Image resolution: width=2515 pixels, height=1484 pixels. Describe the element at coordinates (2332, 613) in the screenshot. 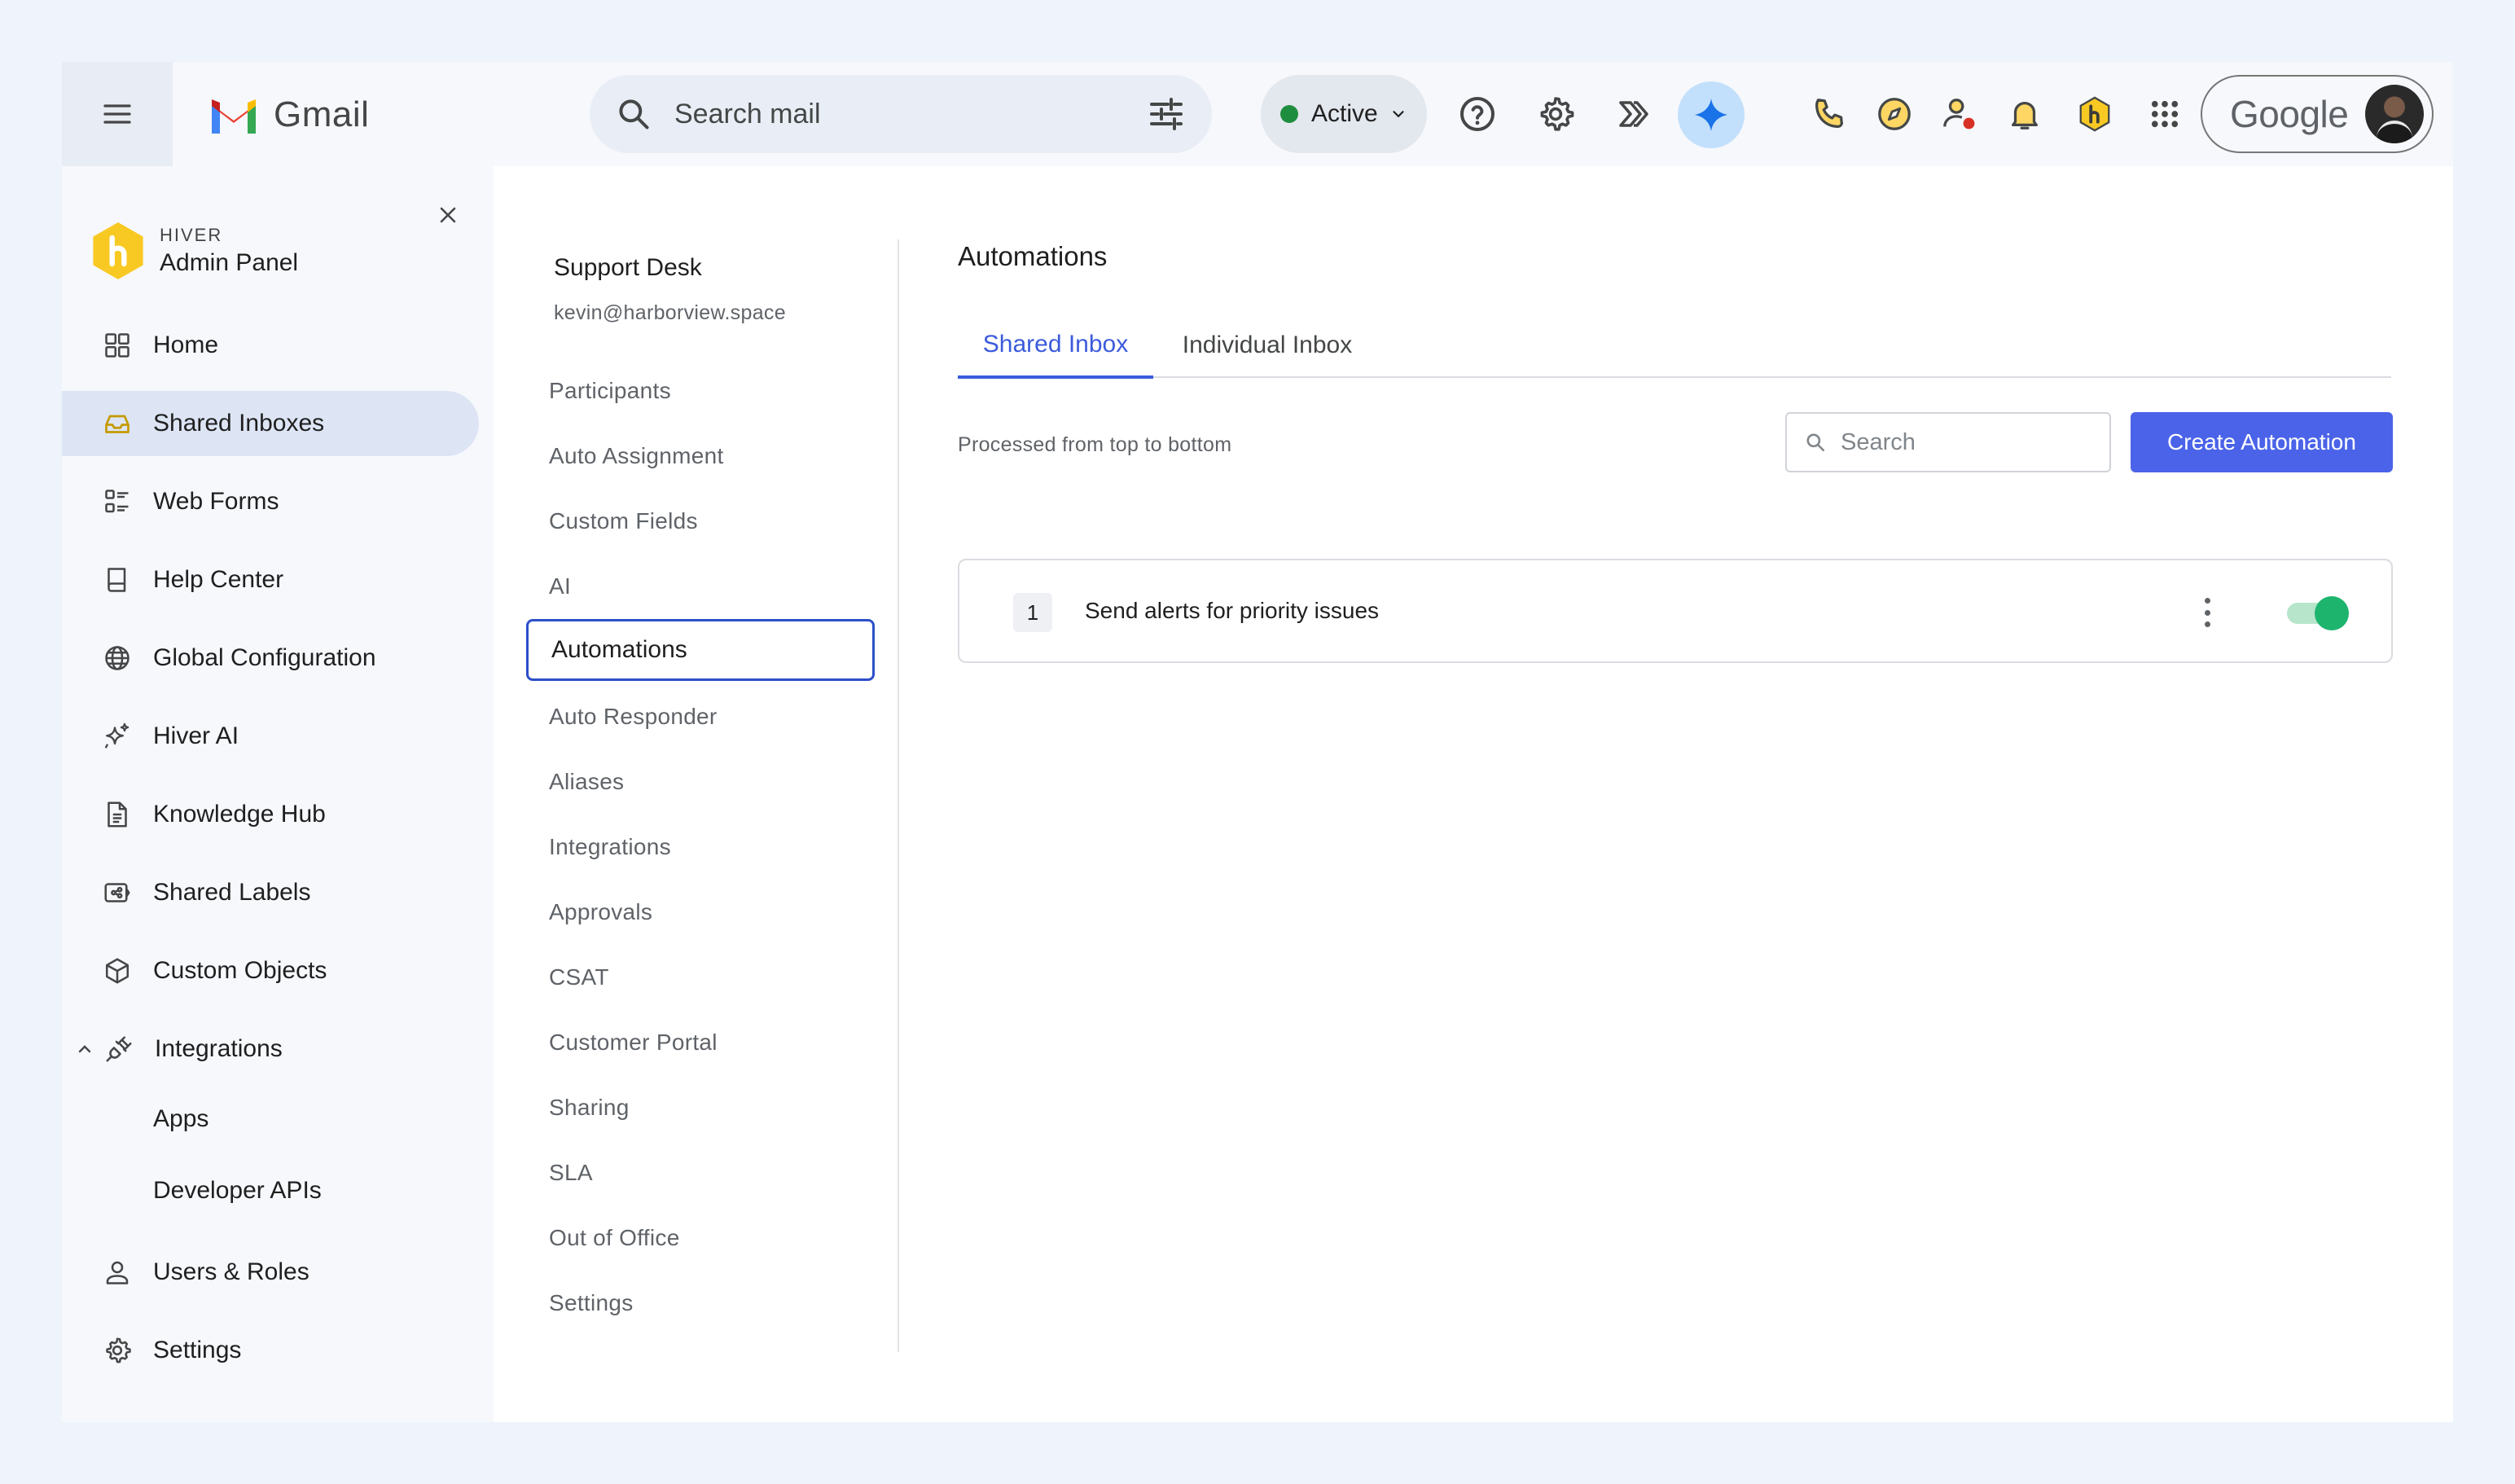

I see `toggle-knob` at that location.